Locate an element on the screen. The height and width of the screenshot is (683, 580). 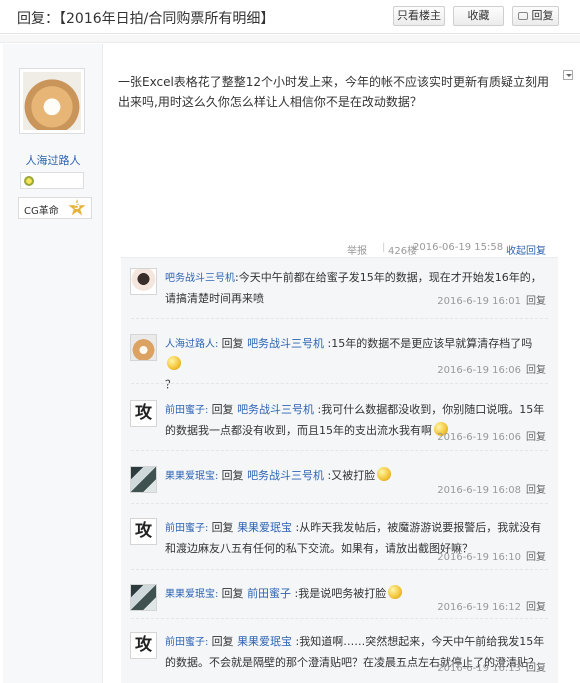
level-icon is located at coordinates (29, 181).